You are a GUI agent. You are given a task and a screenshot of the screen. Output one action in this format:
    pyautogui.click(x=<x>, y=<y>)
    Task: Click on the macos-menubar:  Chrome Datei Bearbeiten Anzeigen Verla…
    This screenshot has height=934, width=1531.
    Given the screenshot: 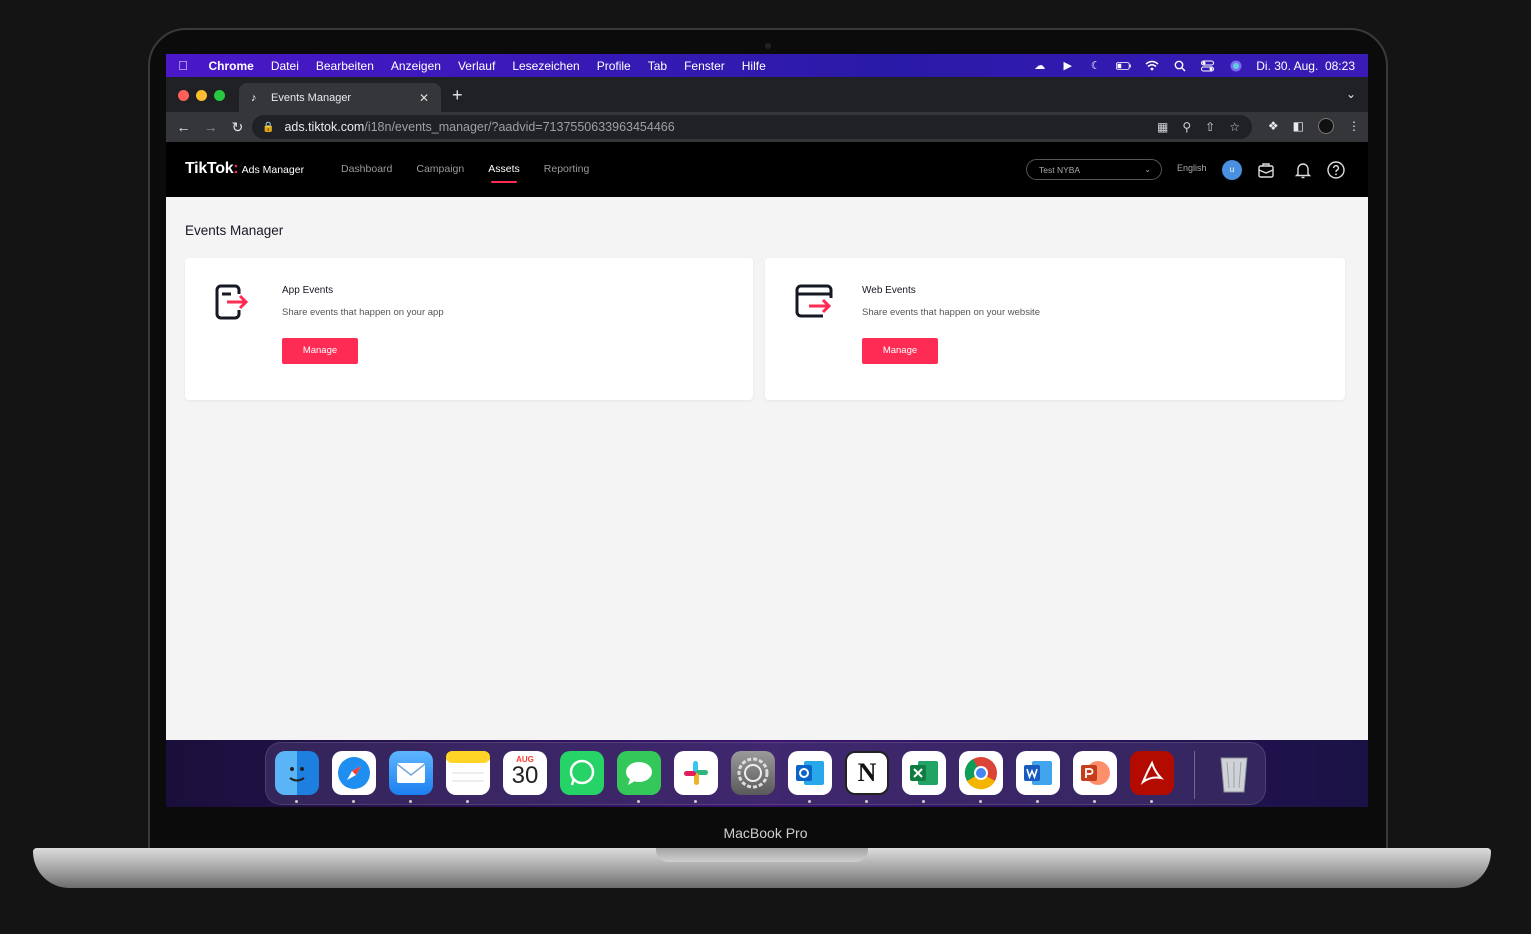 What is the action you would take?
    pyautogui.click(x=767, y=65)
    